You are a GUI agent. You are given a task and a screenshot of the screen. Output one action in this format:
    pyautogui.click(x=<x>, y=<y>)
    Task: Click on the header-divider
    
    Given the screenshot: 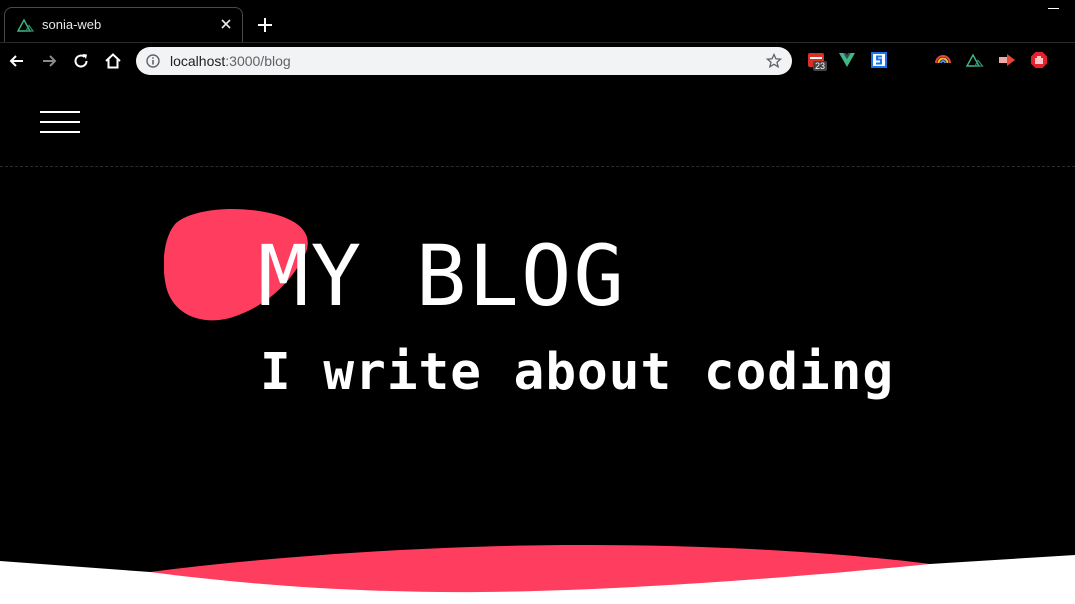 What is the action you would take?
    pyautogui.click(x=537, y=166)
    